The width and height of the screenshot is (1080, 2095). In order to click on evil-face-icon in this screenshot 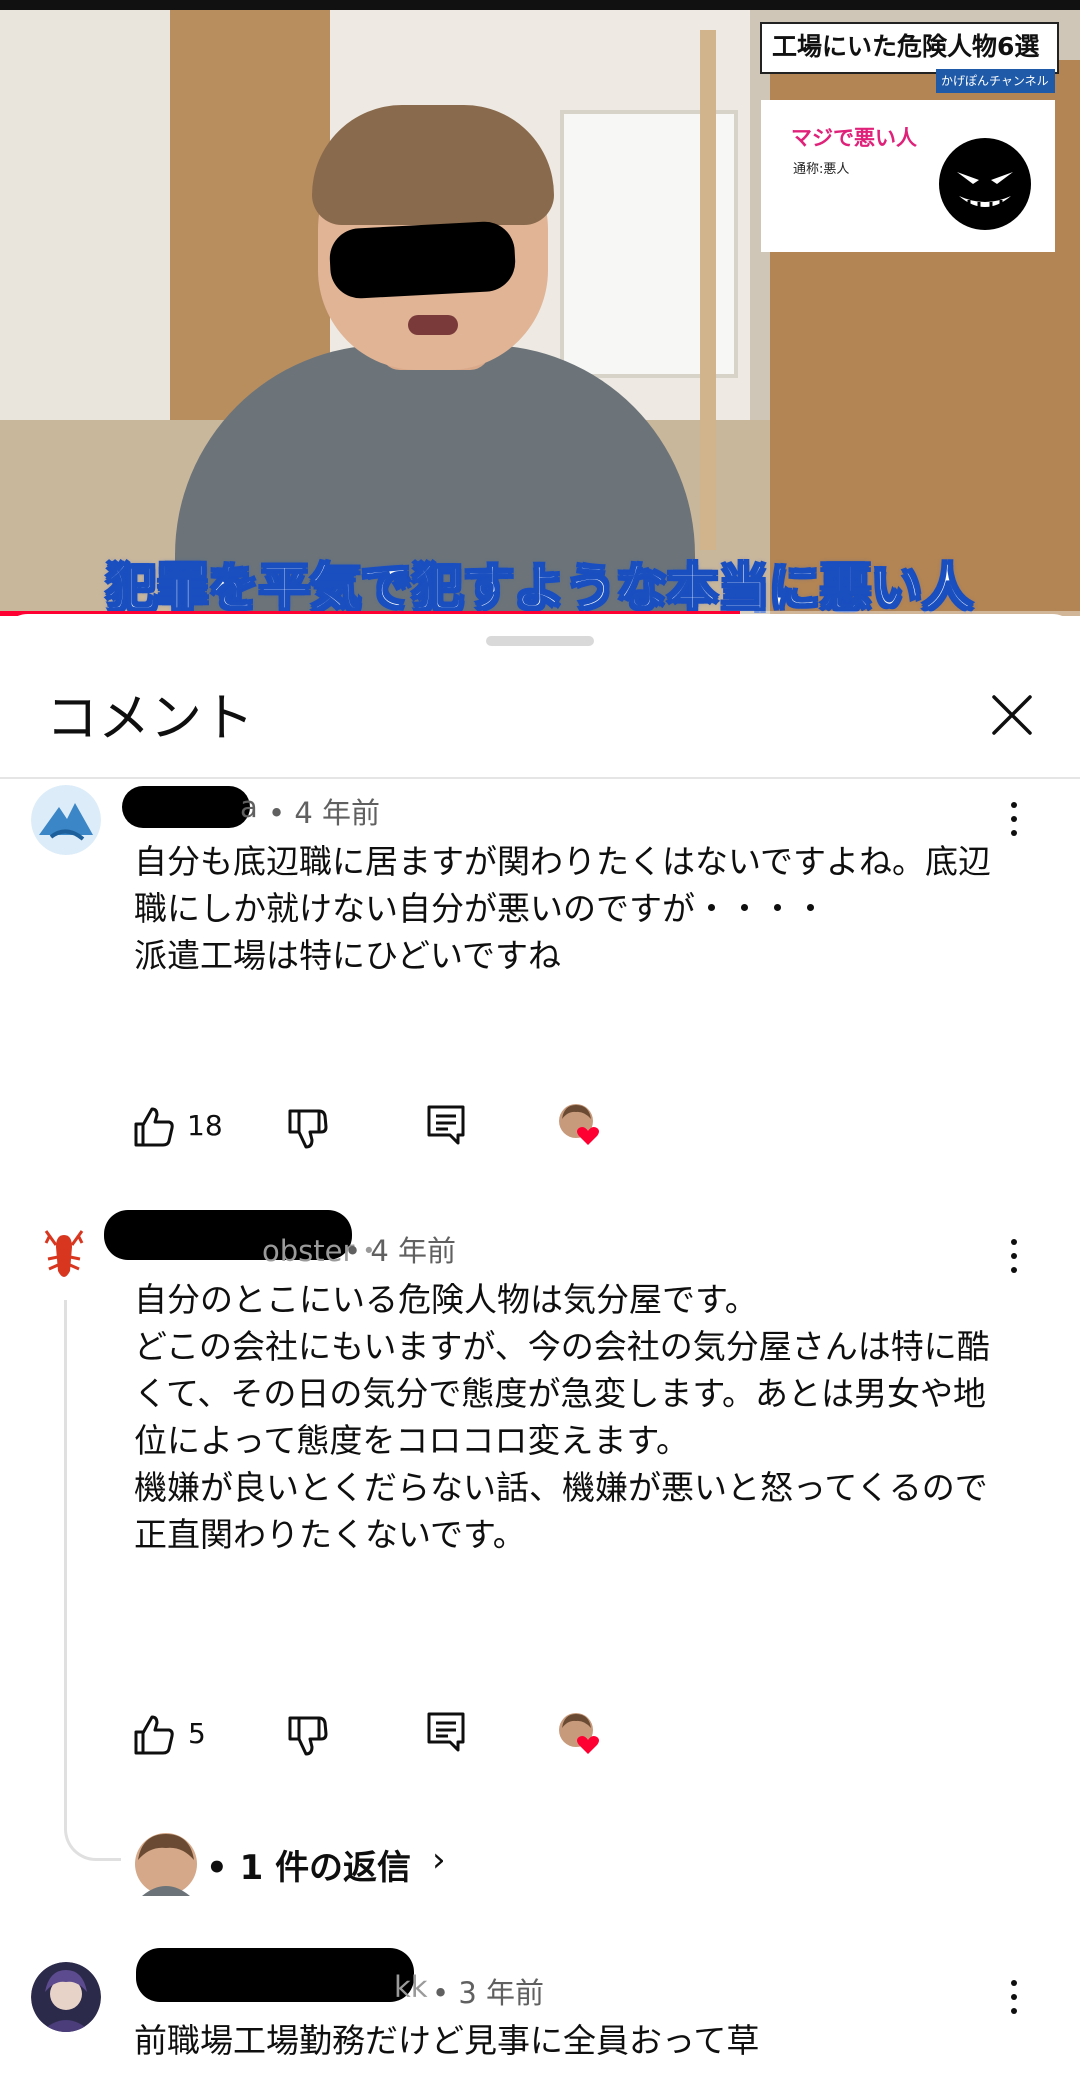, I will do `click(985, 184)`.